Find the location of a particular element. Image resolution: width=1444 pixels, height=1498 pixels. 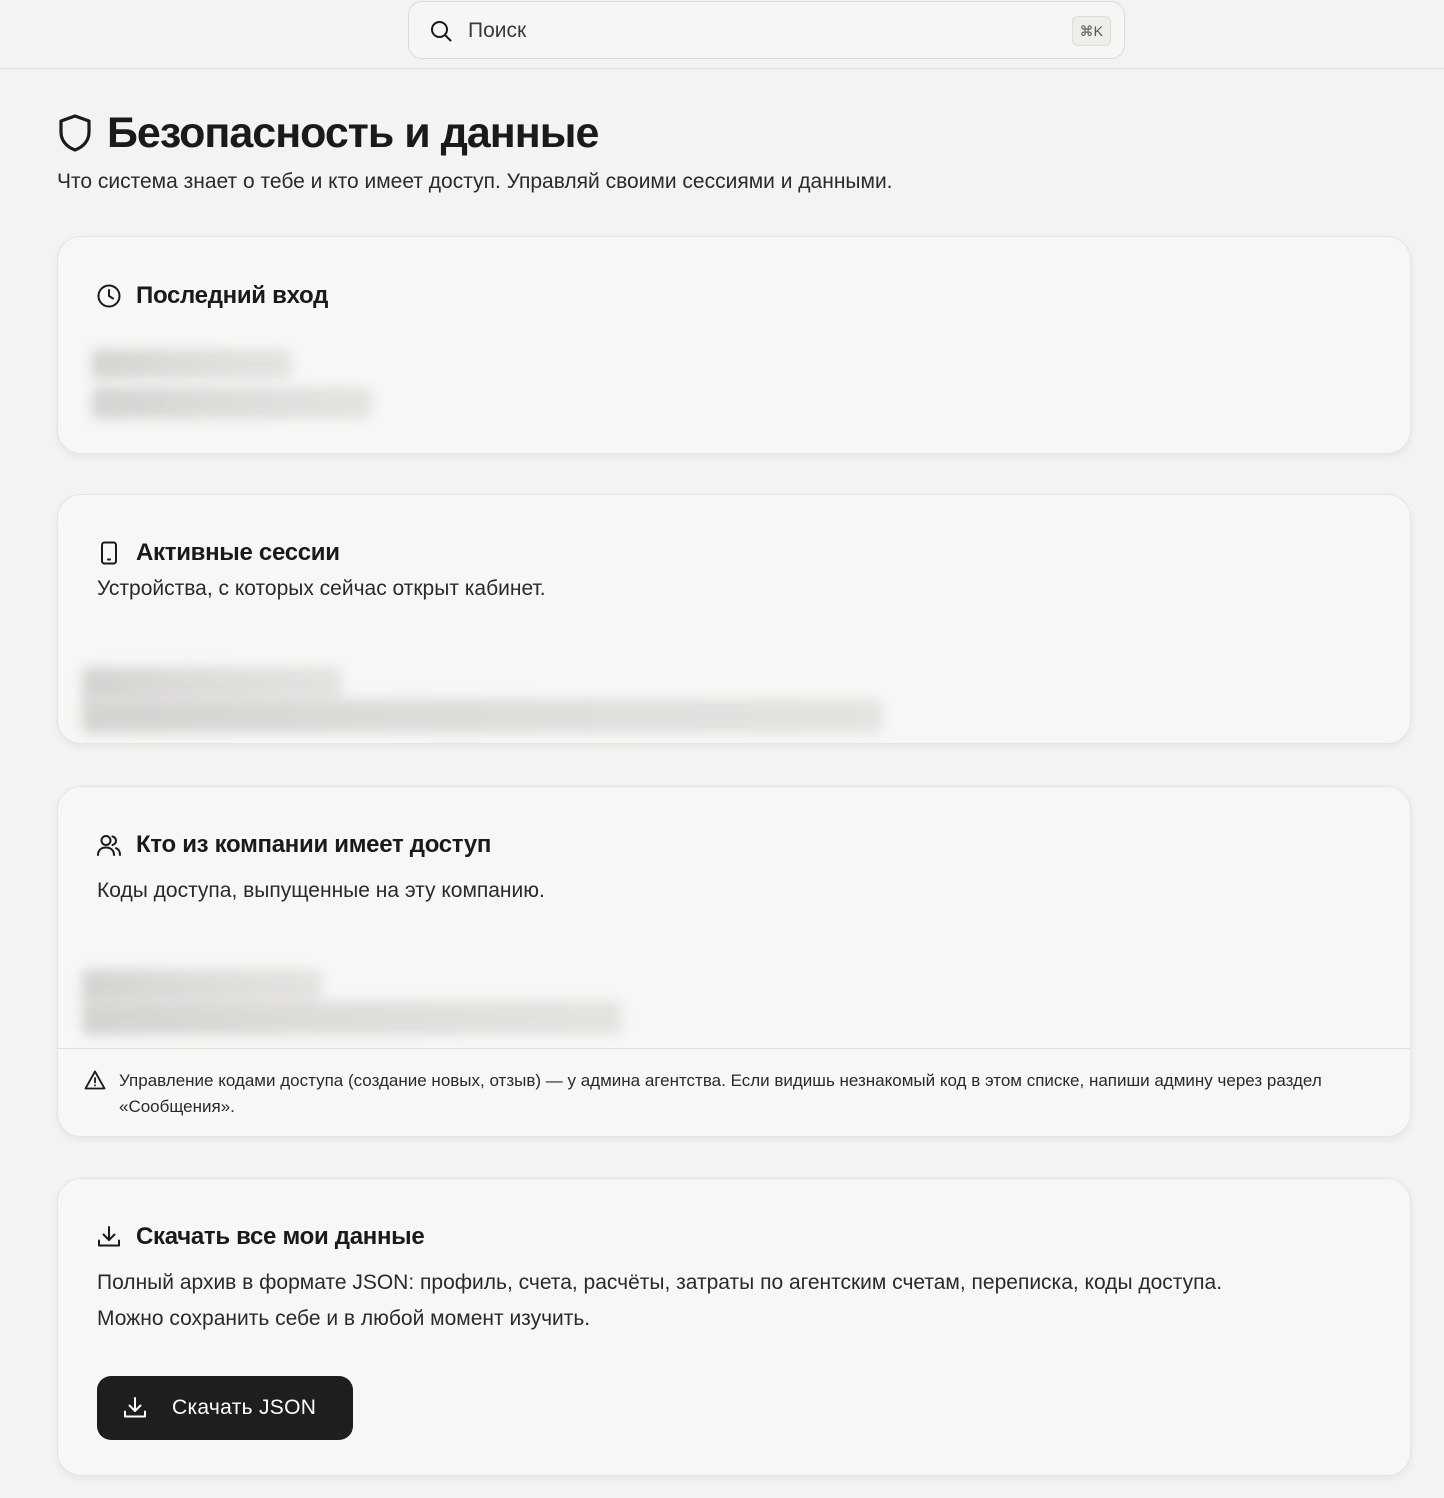

company-access-header: Кто из компании имеет доступ is located at coordinates (293, 845).